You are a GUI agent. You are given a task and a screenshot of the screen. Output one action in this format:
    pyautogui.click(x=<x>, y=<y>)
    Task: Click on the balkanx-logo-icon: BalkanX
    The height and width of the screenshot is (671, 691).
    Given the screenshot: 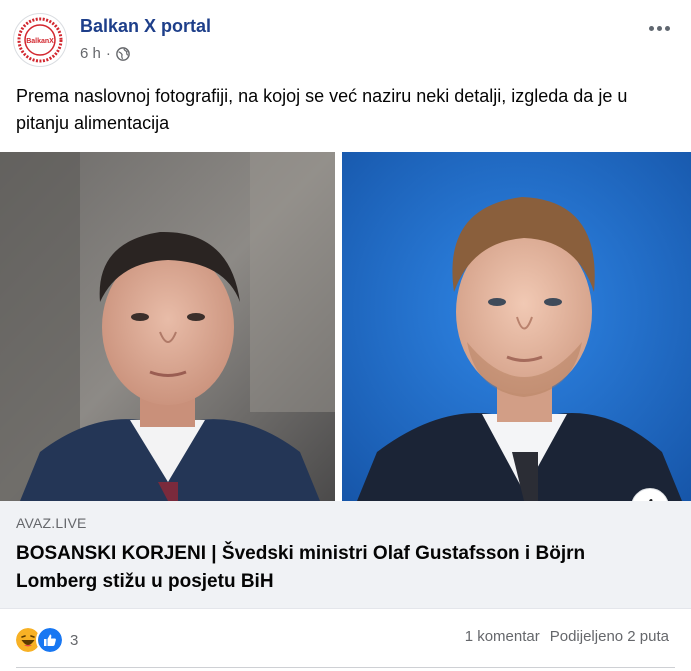 What is the action you would take?
    pyautogui.click(x=40, y=40)
    